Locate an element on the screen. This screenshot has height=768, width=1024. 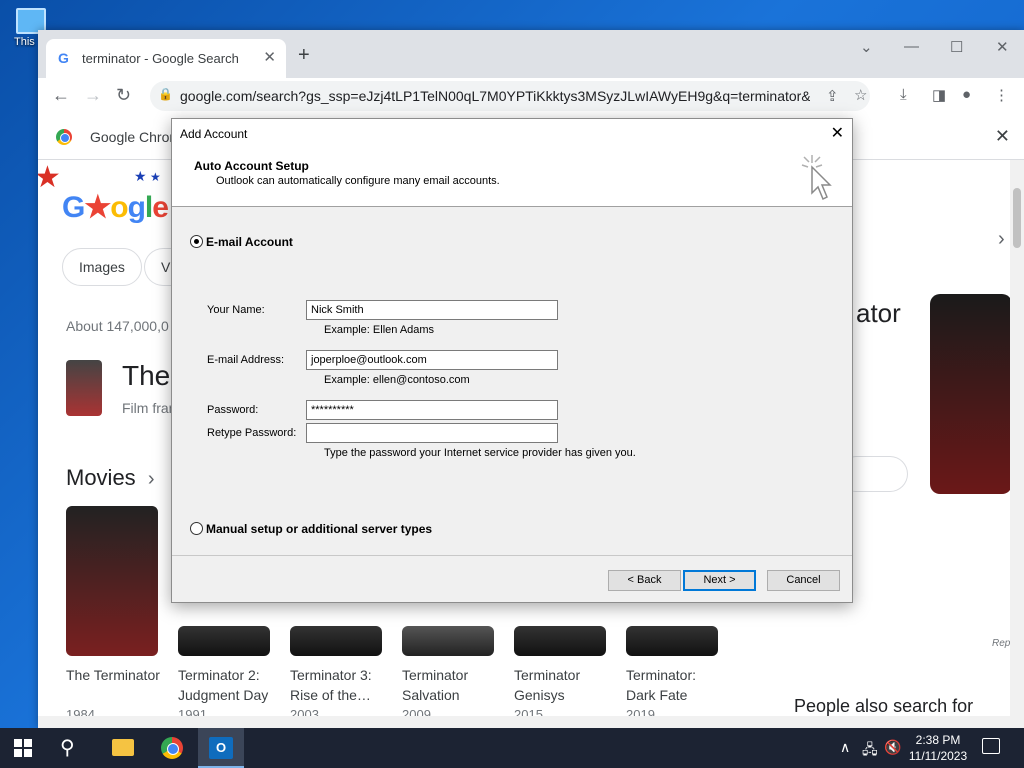
info-bar-close-icon: ✕ is located at coordinates (1002, 136).